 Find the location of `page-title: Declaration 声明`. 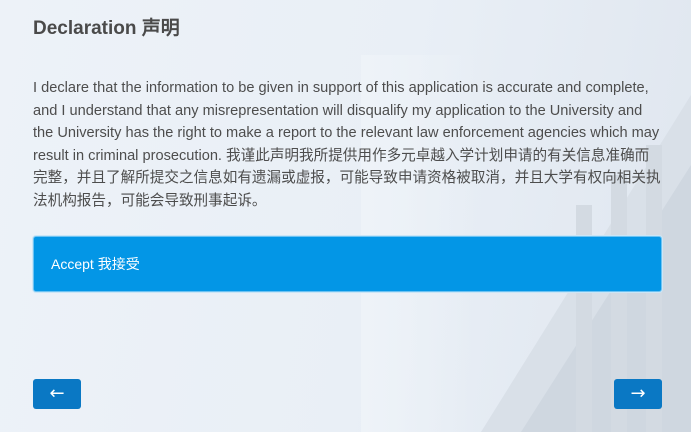

page-title: Declaration 声明 is located at coordinates (106, 28).